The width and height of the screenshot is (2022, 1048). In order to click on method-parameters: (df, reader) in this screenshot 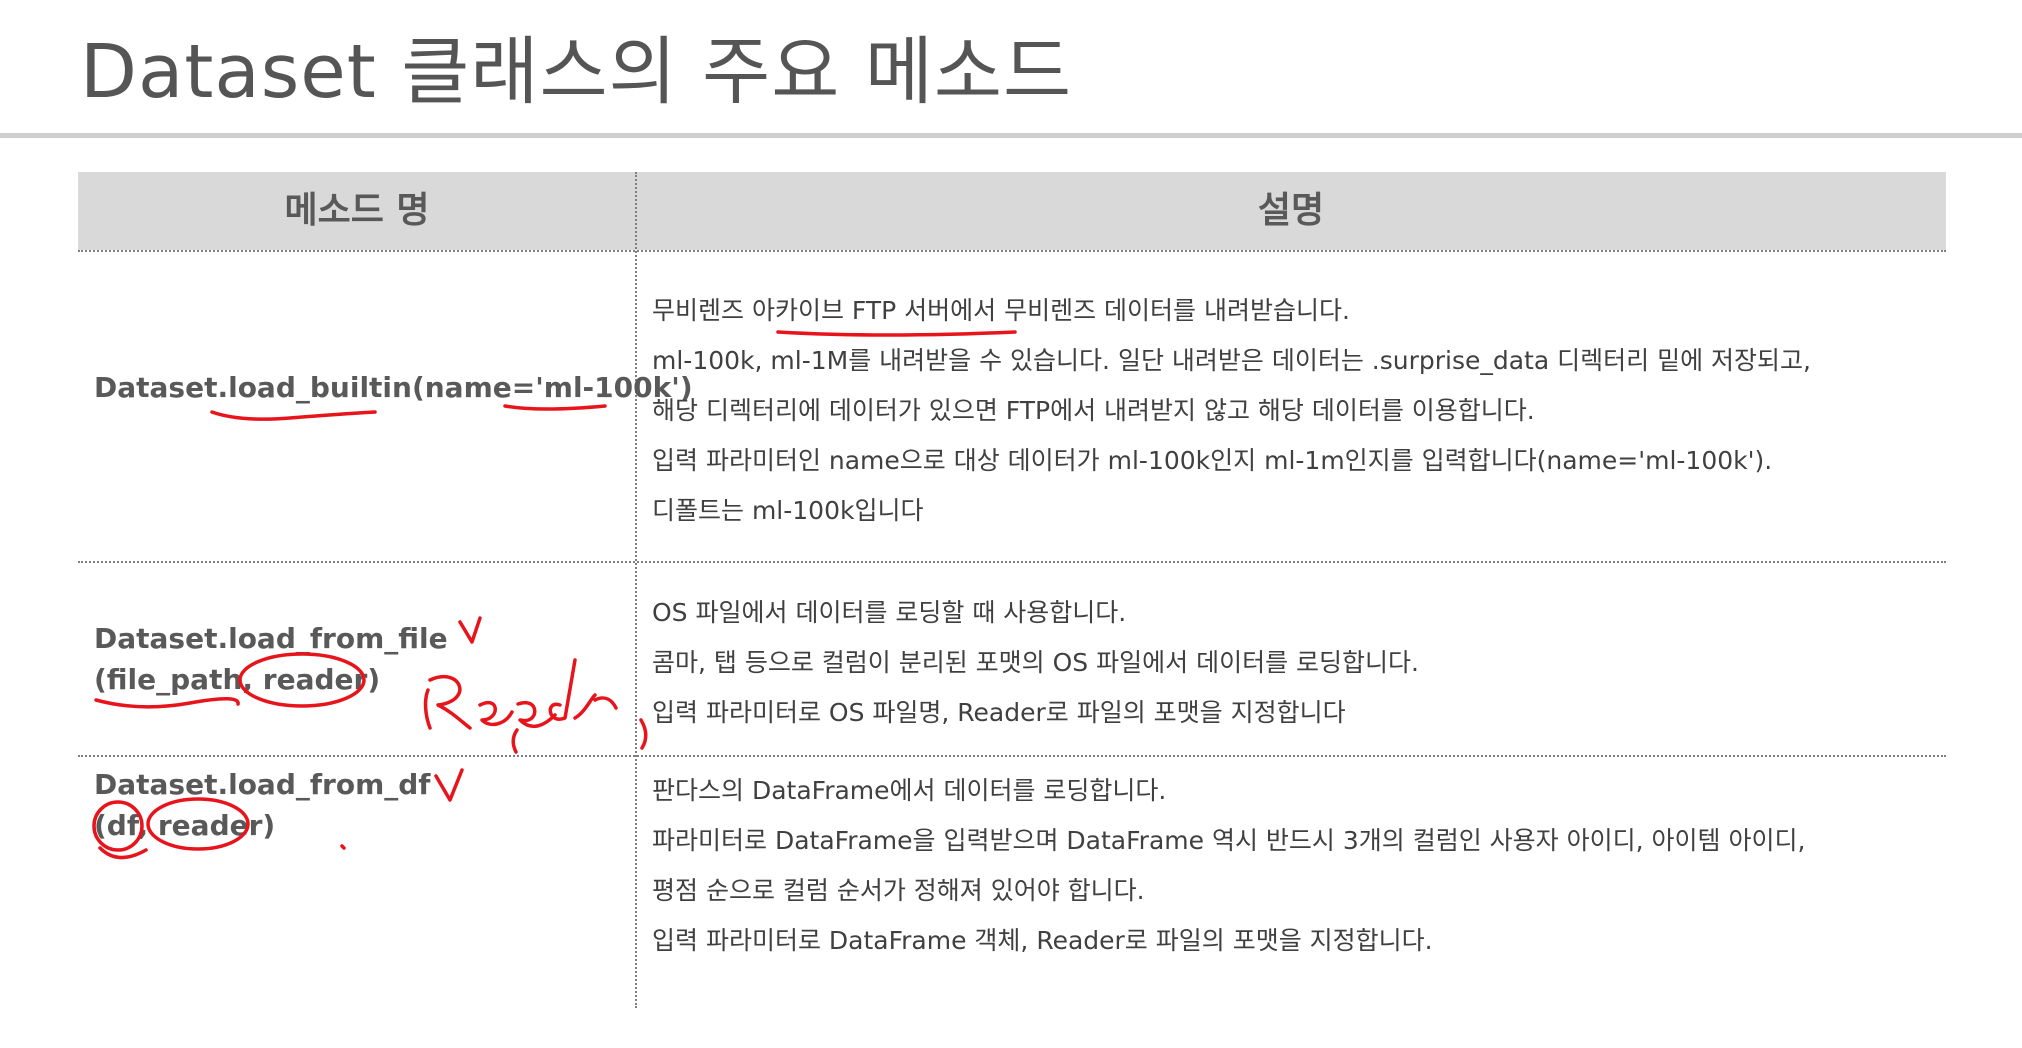, I will do `click(185, 825)`.